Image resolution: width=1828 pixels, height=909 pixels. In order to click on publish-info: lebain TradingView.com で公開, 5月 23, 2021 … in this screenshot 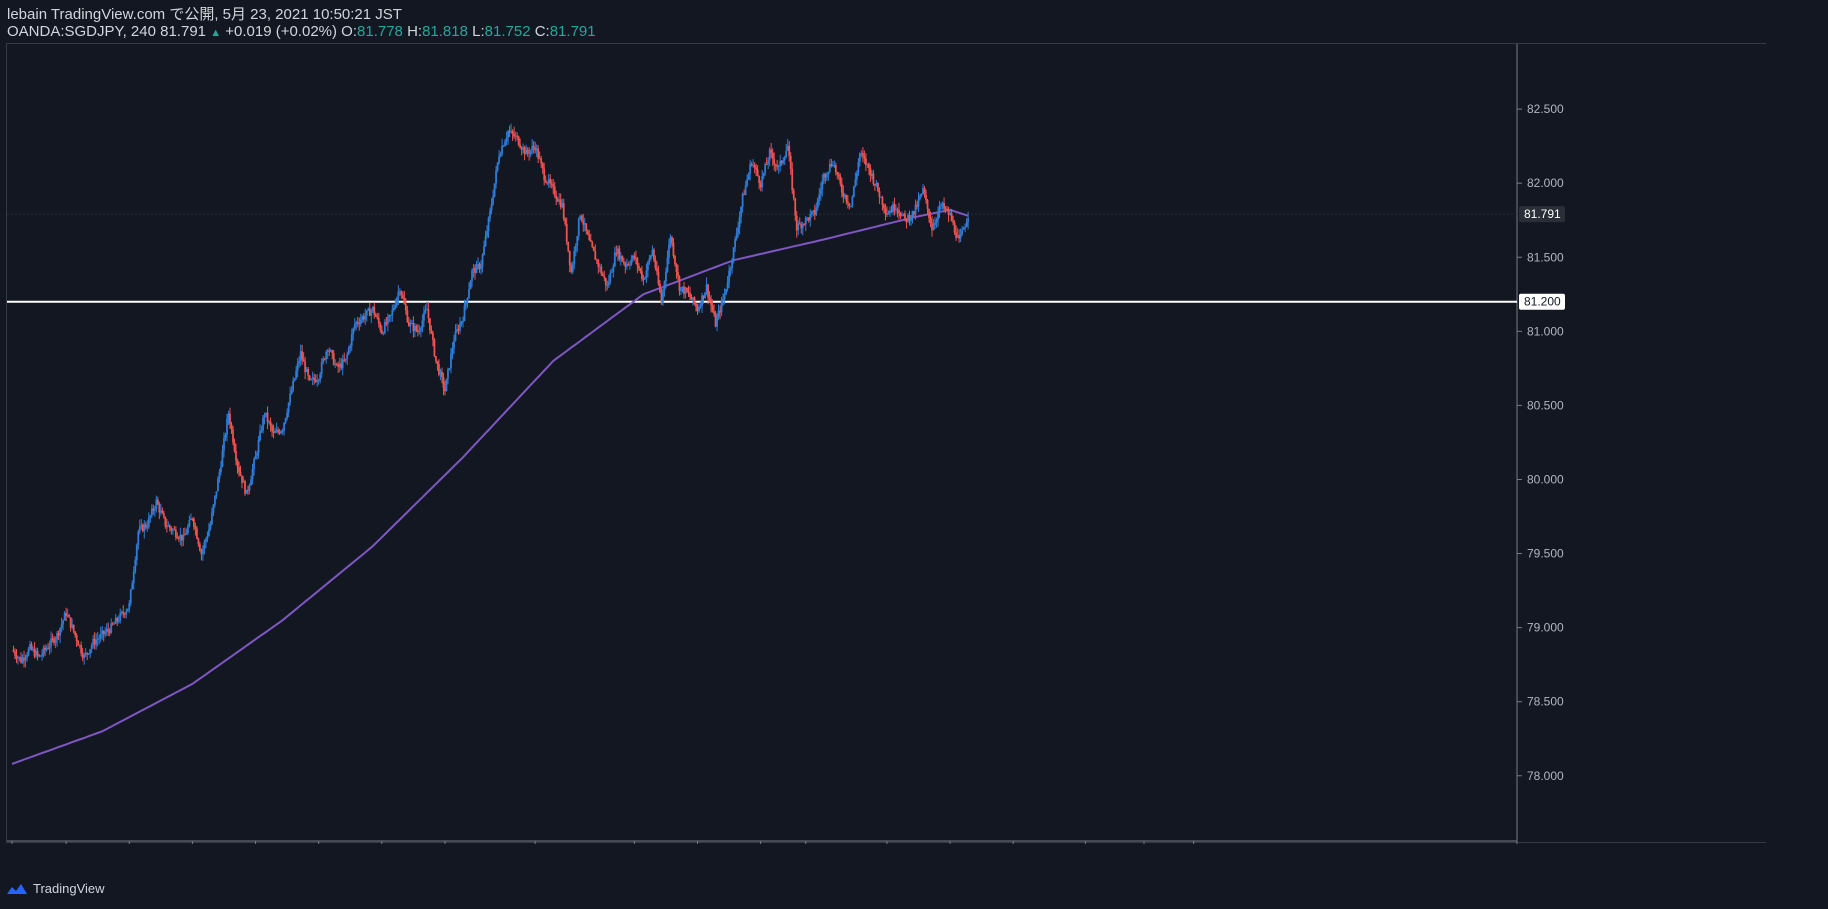, I will do `click(204, 14)`.